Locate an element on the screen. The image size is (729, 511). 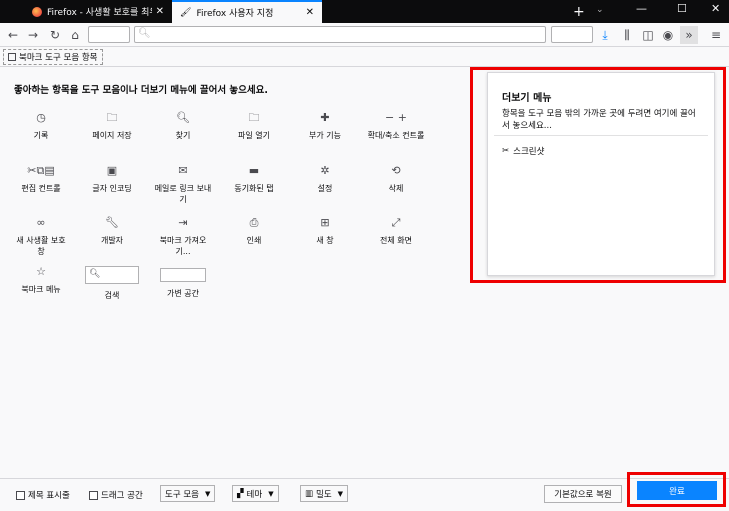
palette-item-label: 동기화된 탭 is located at coordinates (254, 188).